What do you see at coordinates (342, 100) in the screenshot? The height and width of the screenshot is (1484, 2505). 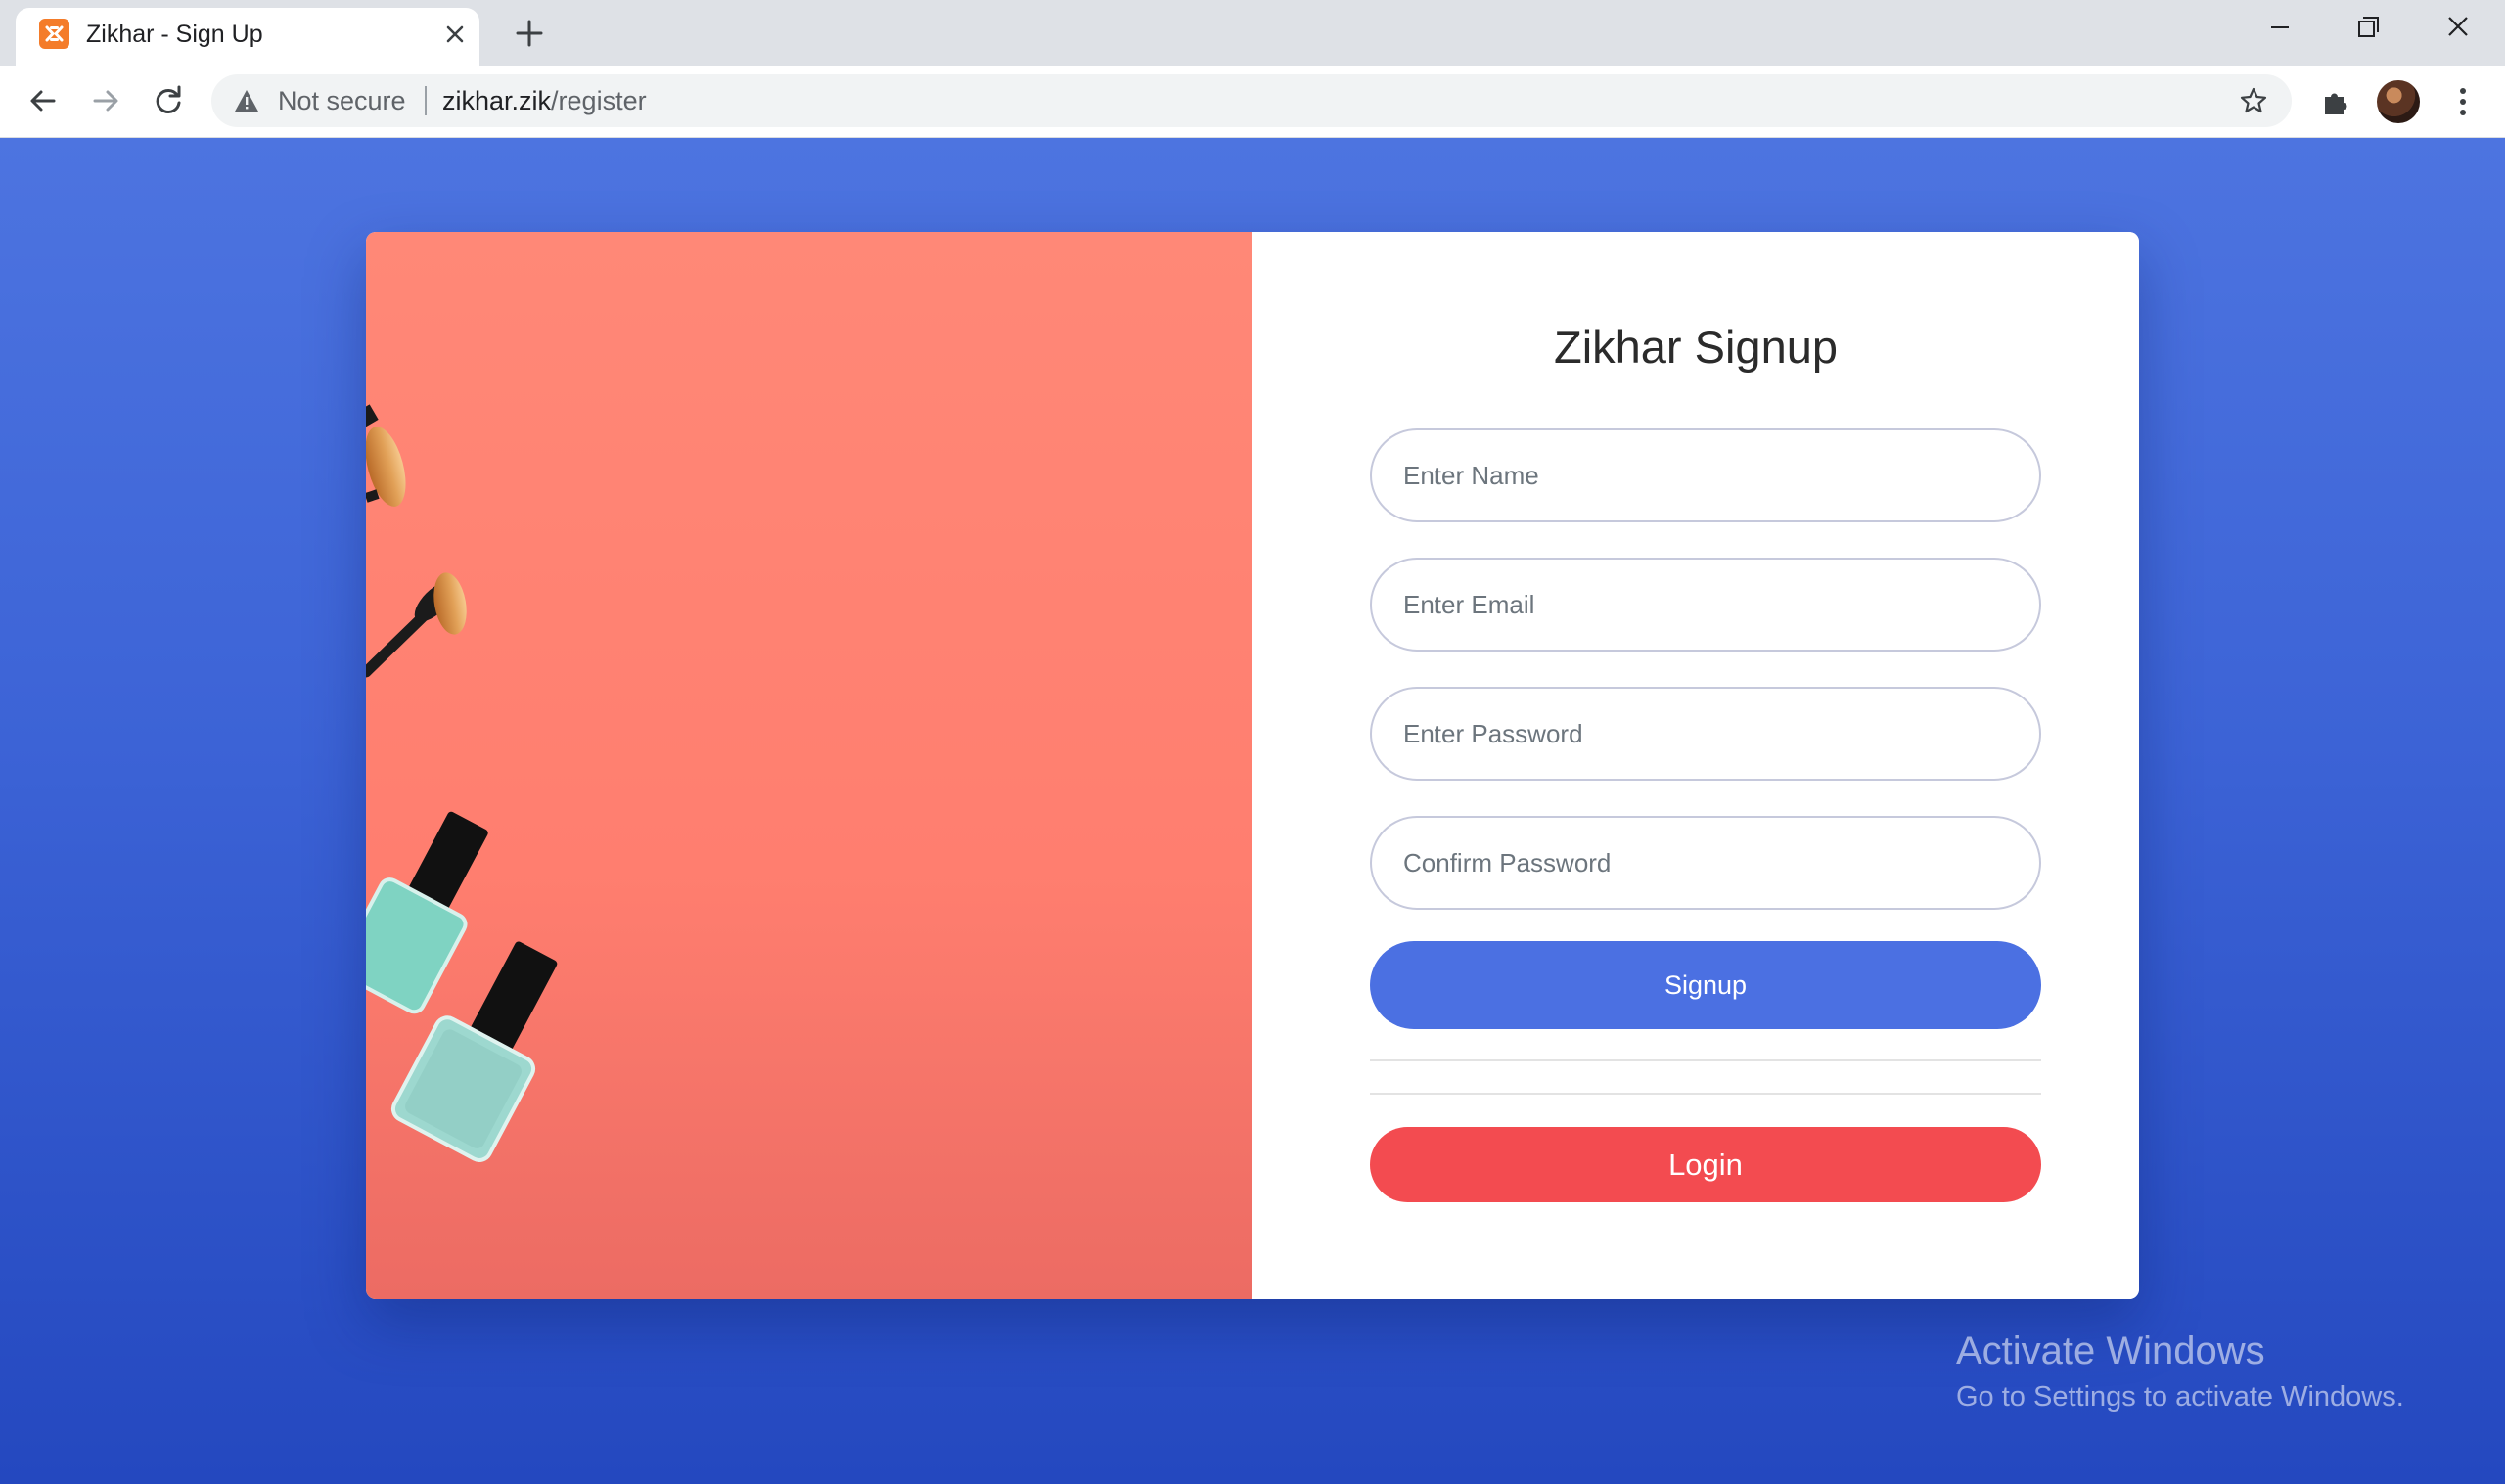 I see `not-secure-label: Not secure` at bounding box center [342, 100].